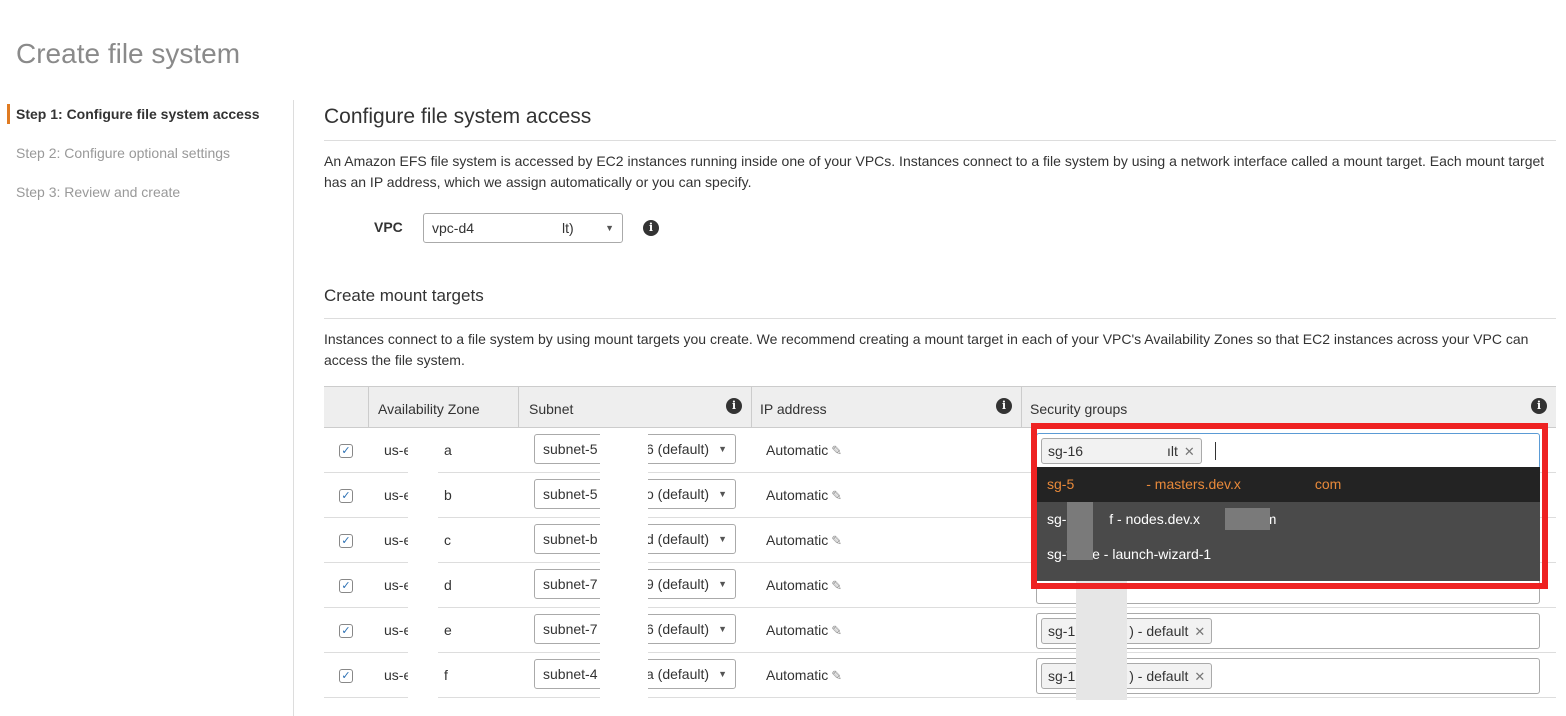 This screenshot has width=1566, height=716. What do you see at coordinates (1288, 519) in the screenshot?
I see `dropdown-option: sg-9f - nodes.dev.x.com` at bounding box center [1288, 519].